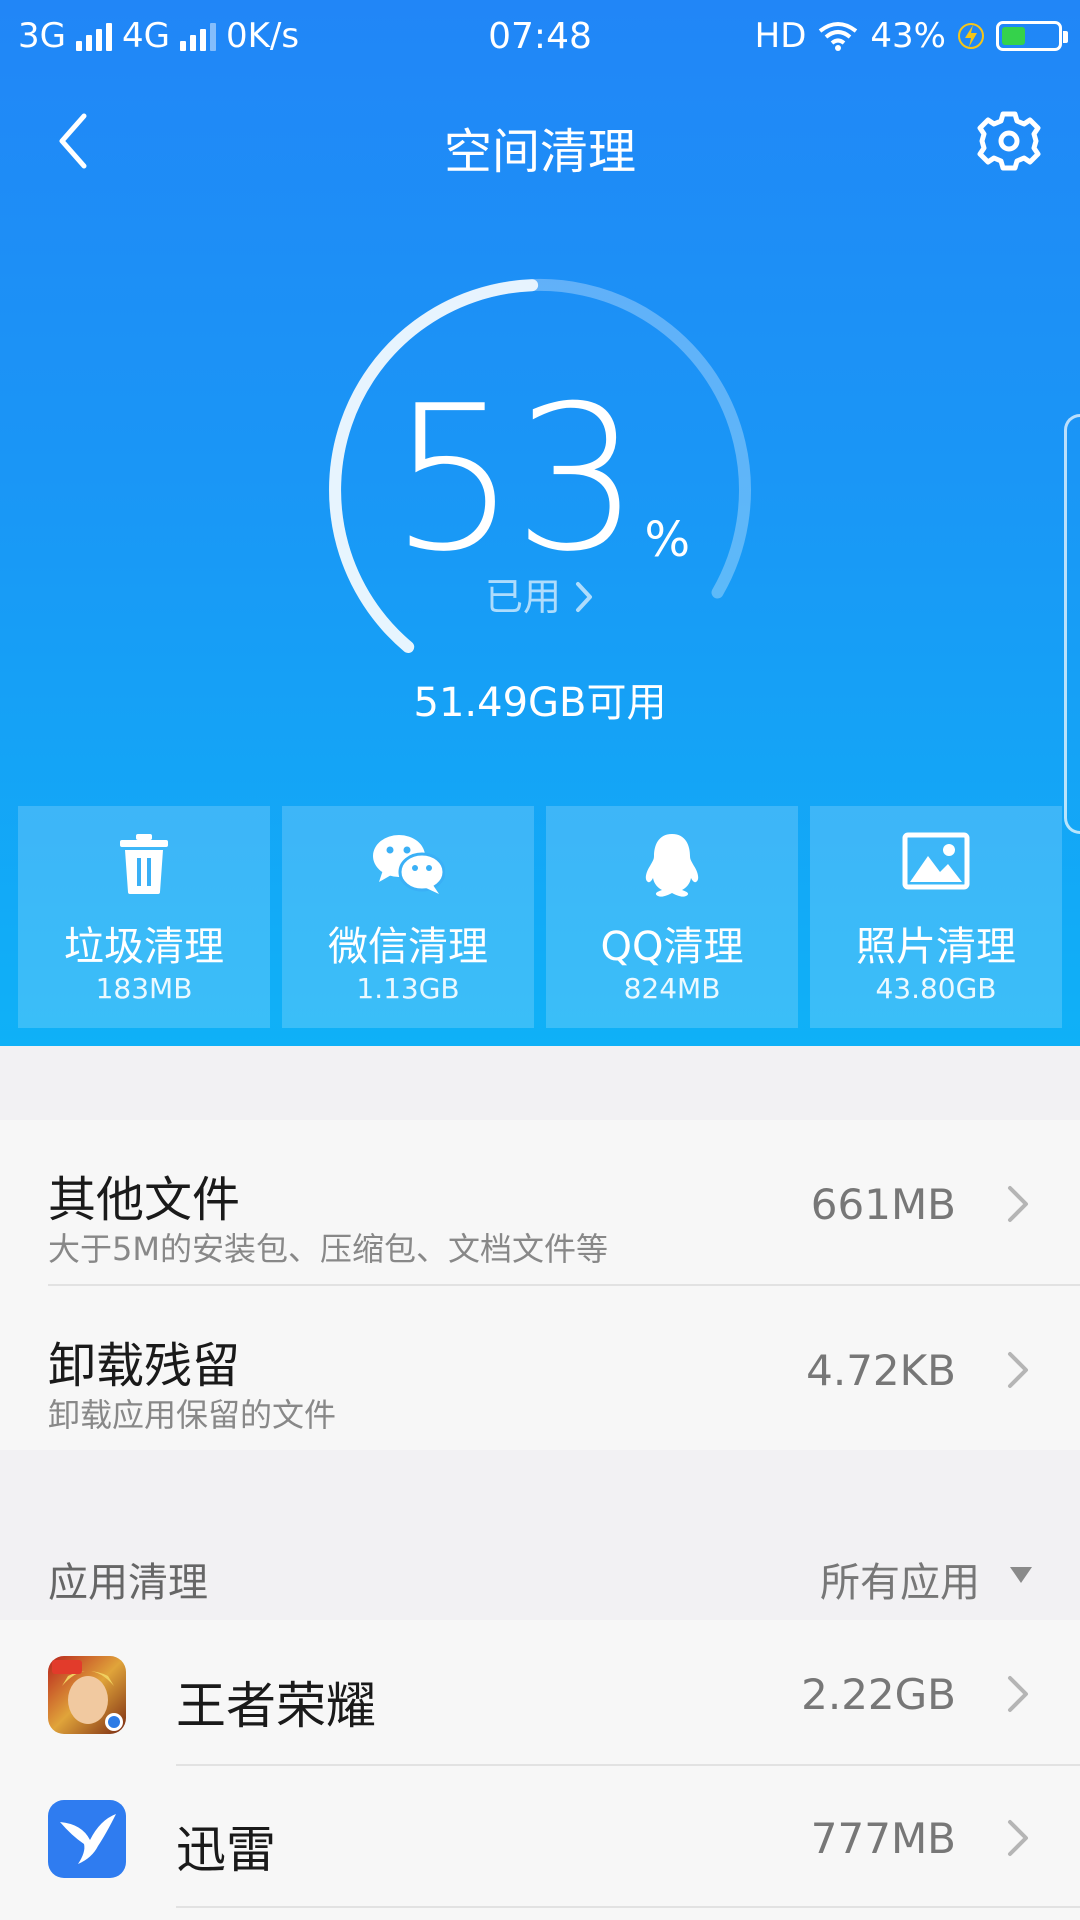 The image size is (1080, 1920). Describe the element at coordinates (881, 1370) in the screenshot. I see `row-size: 4.72KB` at that location.